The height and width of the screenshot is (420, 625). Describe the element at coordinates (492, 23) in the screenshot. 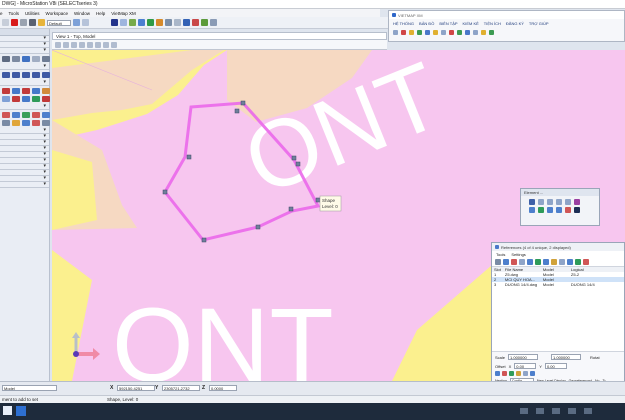

I see `tab-tien-ich: TIỆN ÍCH` at that location.